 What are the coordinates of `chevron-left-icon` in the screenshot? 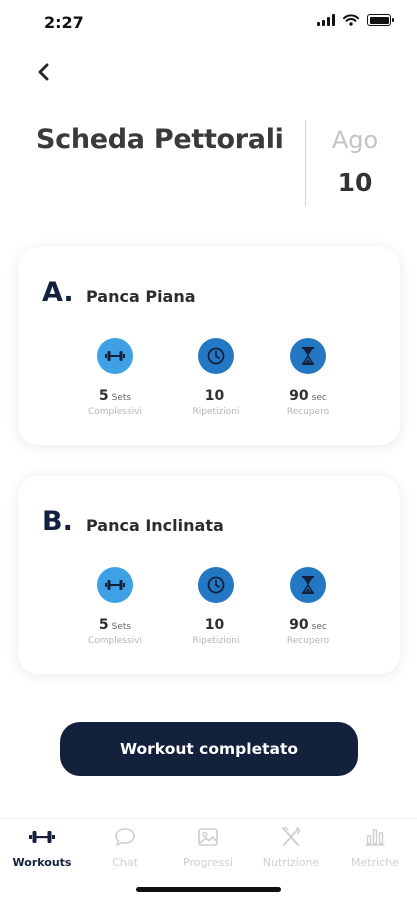 It's located at (43, 72).